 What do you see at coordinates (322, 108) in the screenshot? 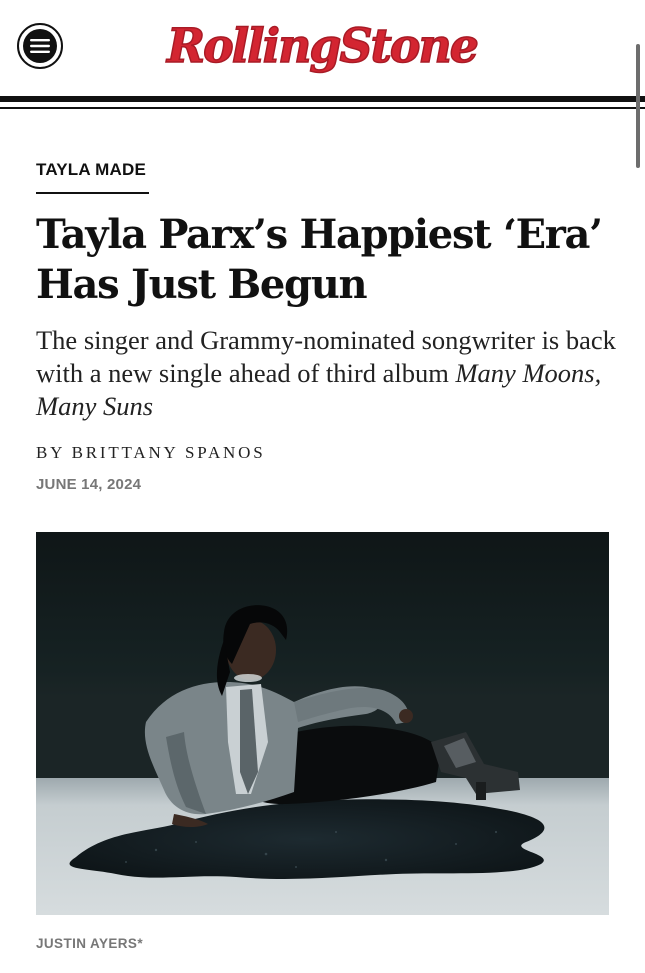
I see `header-divider-thin` at bounding box center [322, 108].